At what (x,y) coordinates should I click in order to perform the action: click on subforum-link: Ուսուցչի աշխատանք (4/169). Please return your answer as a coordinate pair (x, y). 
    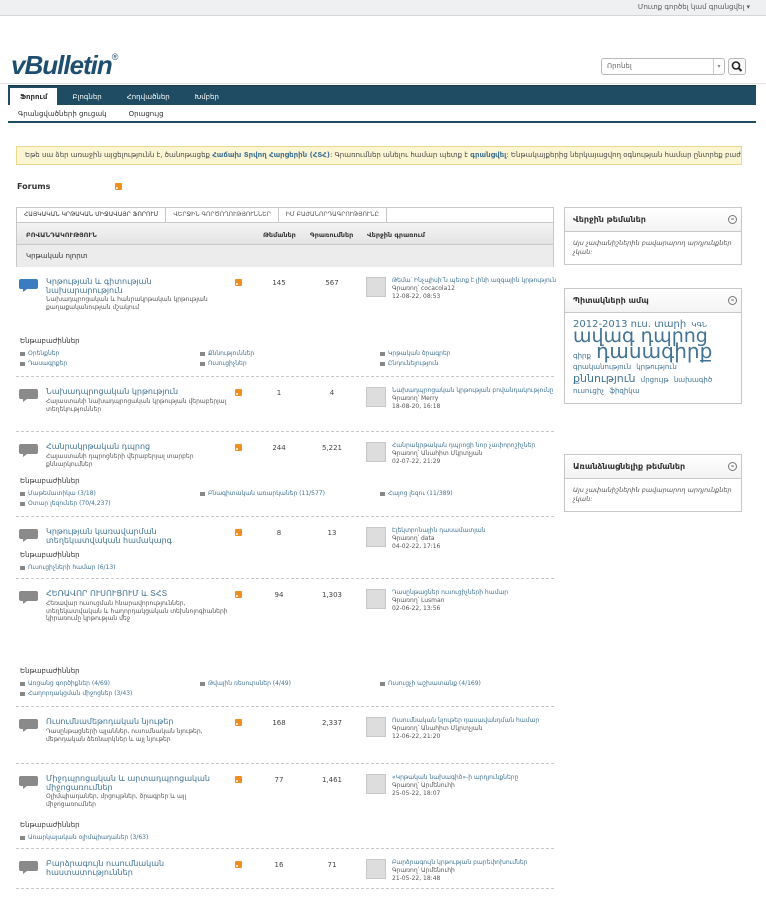
    Looking at the image, I should click on (430, 684).